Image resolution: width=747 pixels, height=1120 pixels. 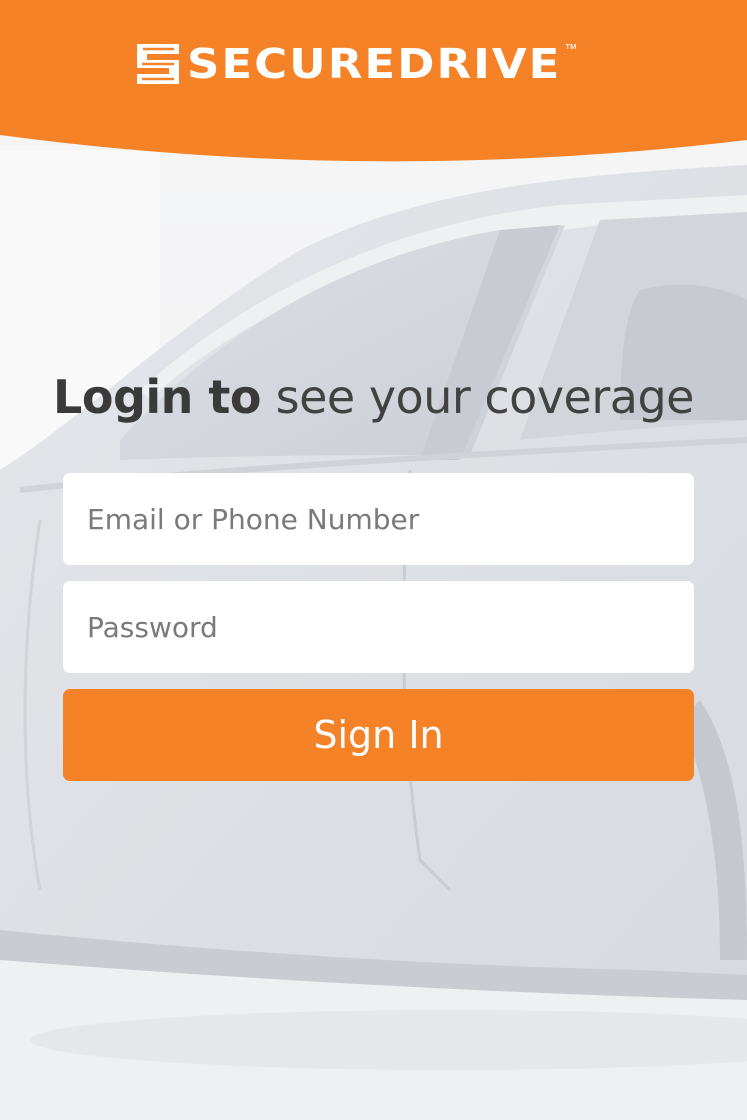 I want to click on email-or-phone-input, so click(x=378, y=519).